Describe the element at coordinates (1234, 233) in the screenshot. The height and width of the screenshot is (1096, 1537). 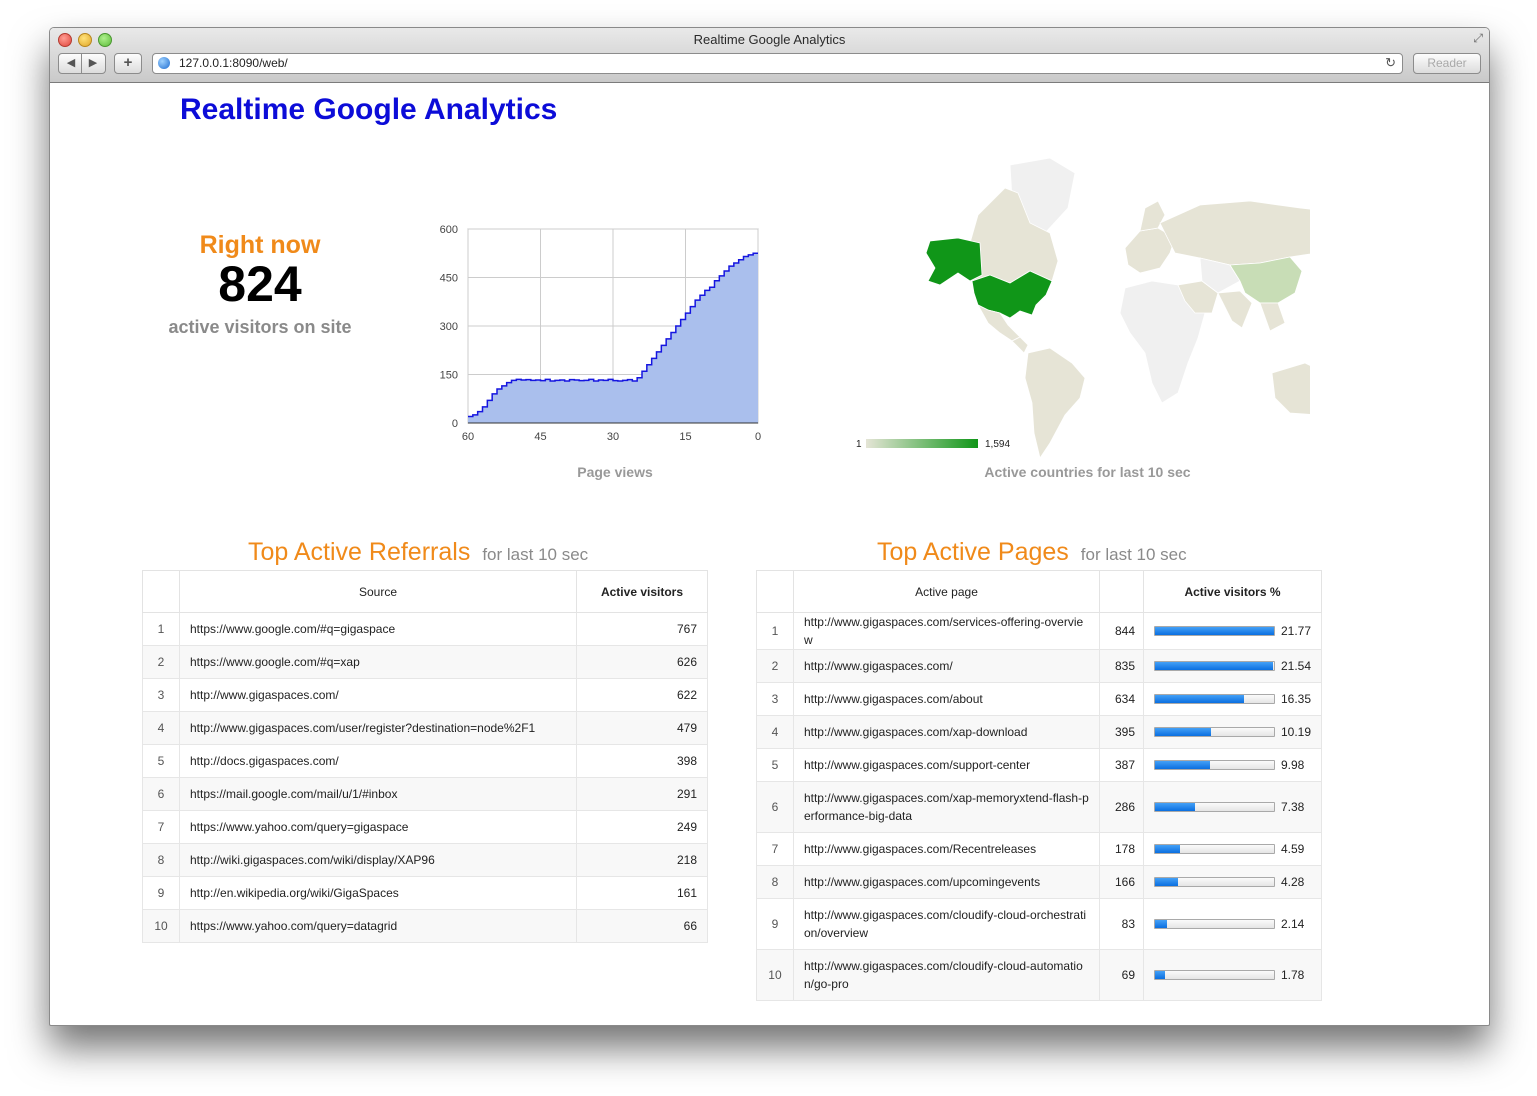
I see `russia` at that location.